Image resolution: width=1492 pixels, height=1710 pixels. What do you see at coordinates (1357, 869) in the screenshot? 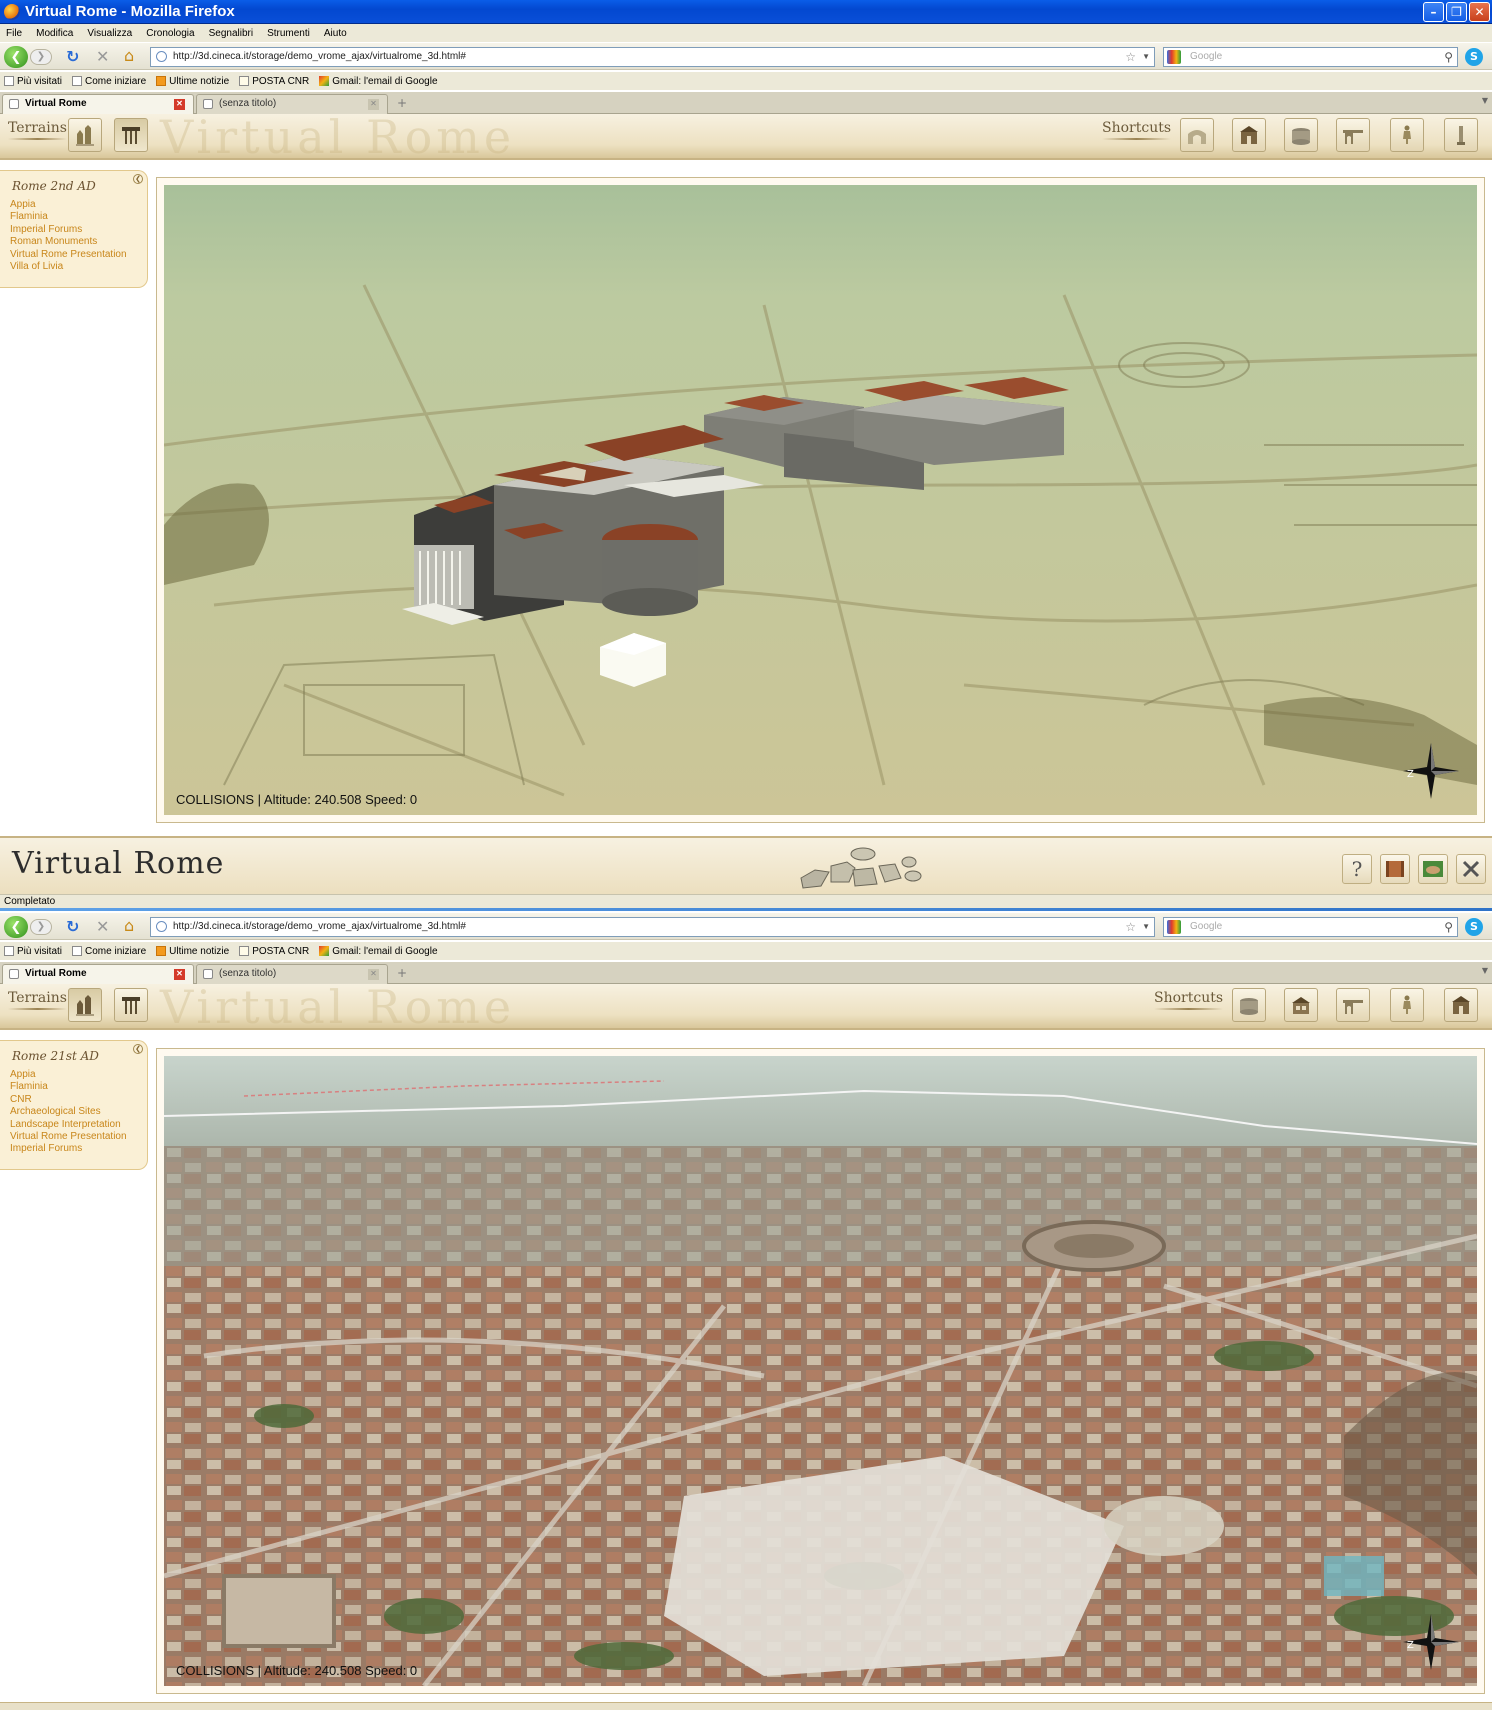
I see `help-icon: ?` at bounding box center [1357, 869].